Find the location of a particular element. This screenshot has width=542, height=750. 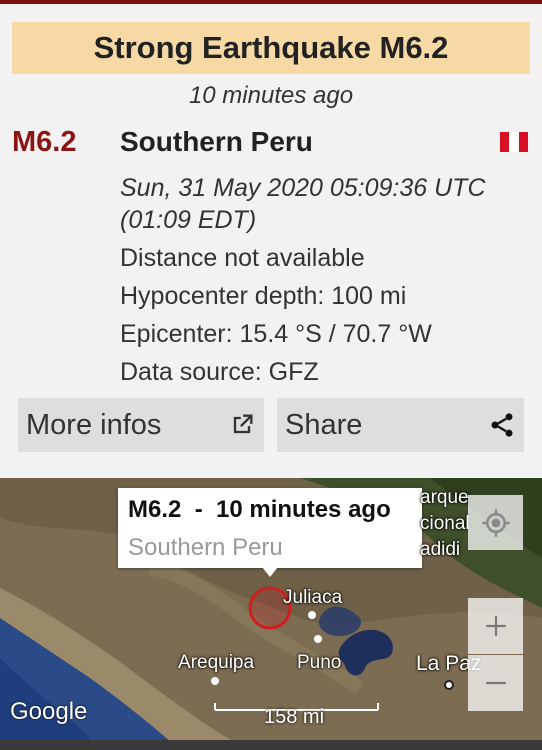

share-button: Share is located at coordinates (400, 425).